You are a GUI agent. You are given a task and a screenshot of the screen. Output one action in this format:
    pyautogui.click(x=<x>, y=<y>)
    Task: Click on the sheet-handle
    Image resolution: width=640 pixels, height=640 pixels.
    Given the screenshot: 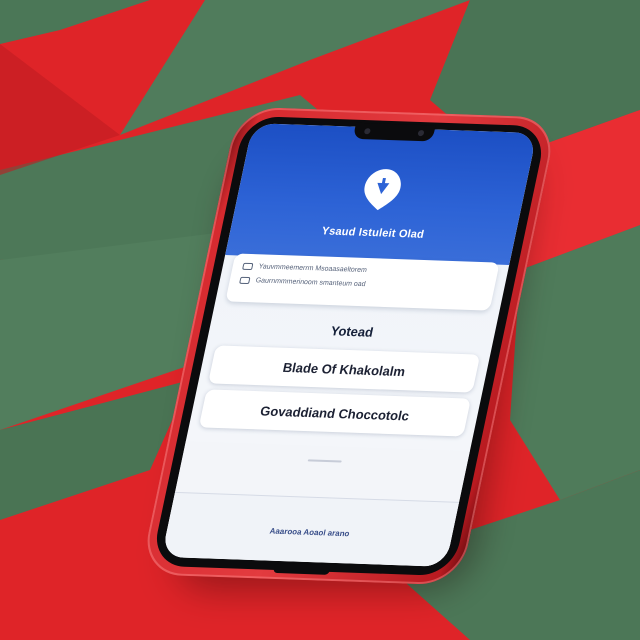 What is the action you would take?
    pyautogui.click(x=324, y=461)
    